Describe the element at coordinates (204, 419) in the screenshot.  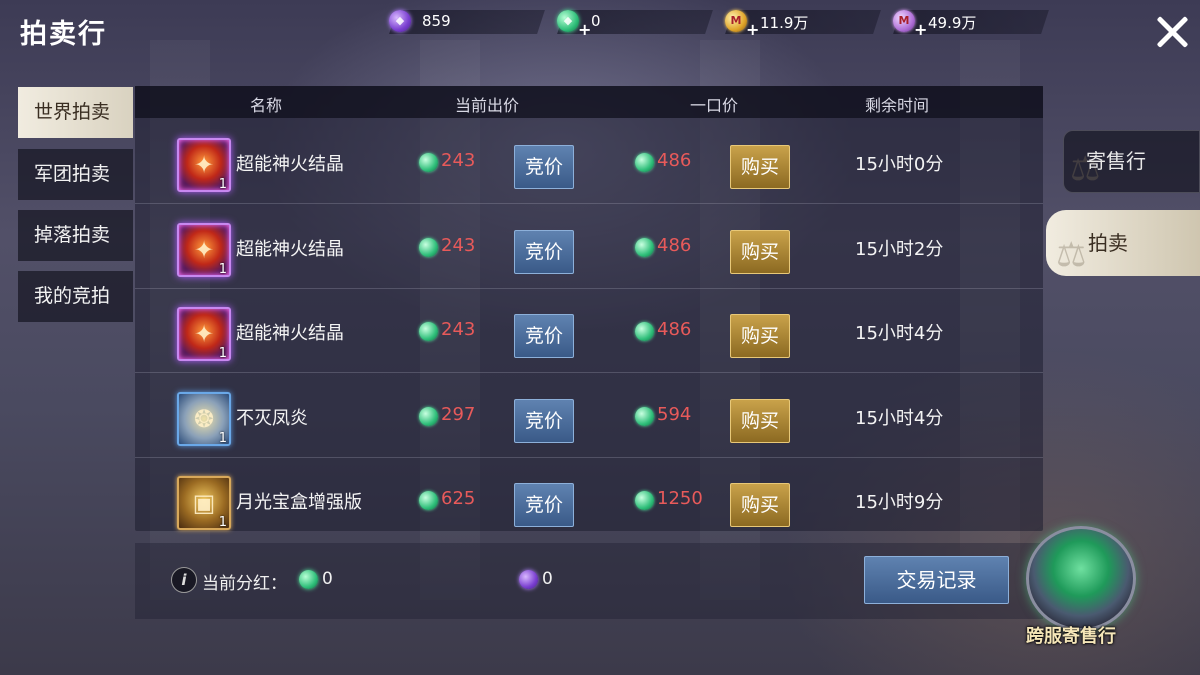
I see `phoenix-flame-icon: ❂ 1` at that location.